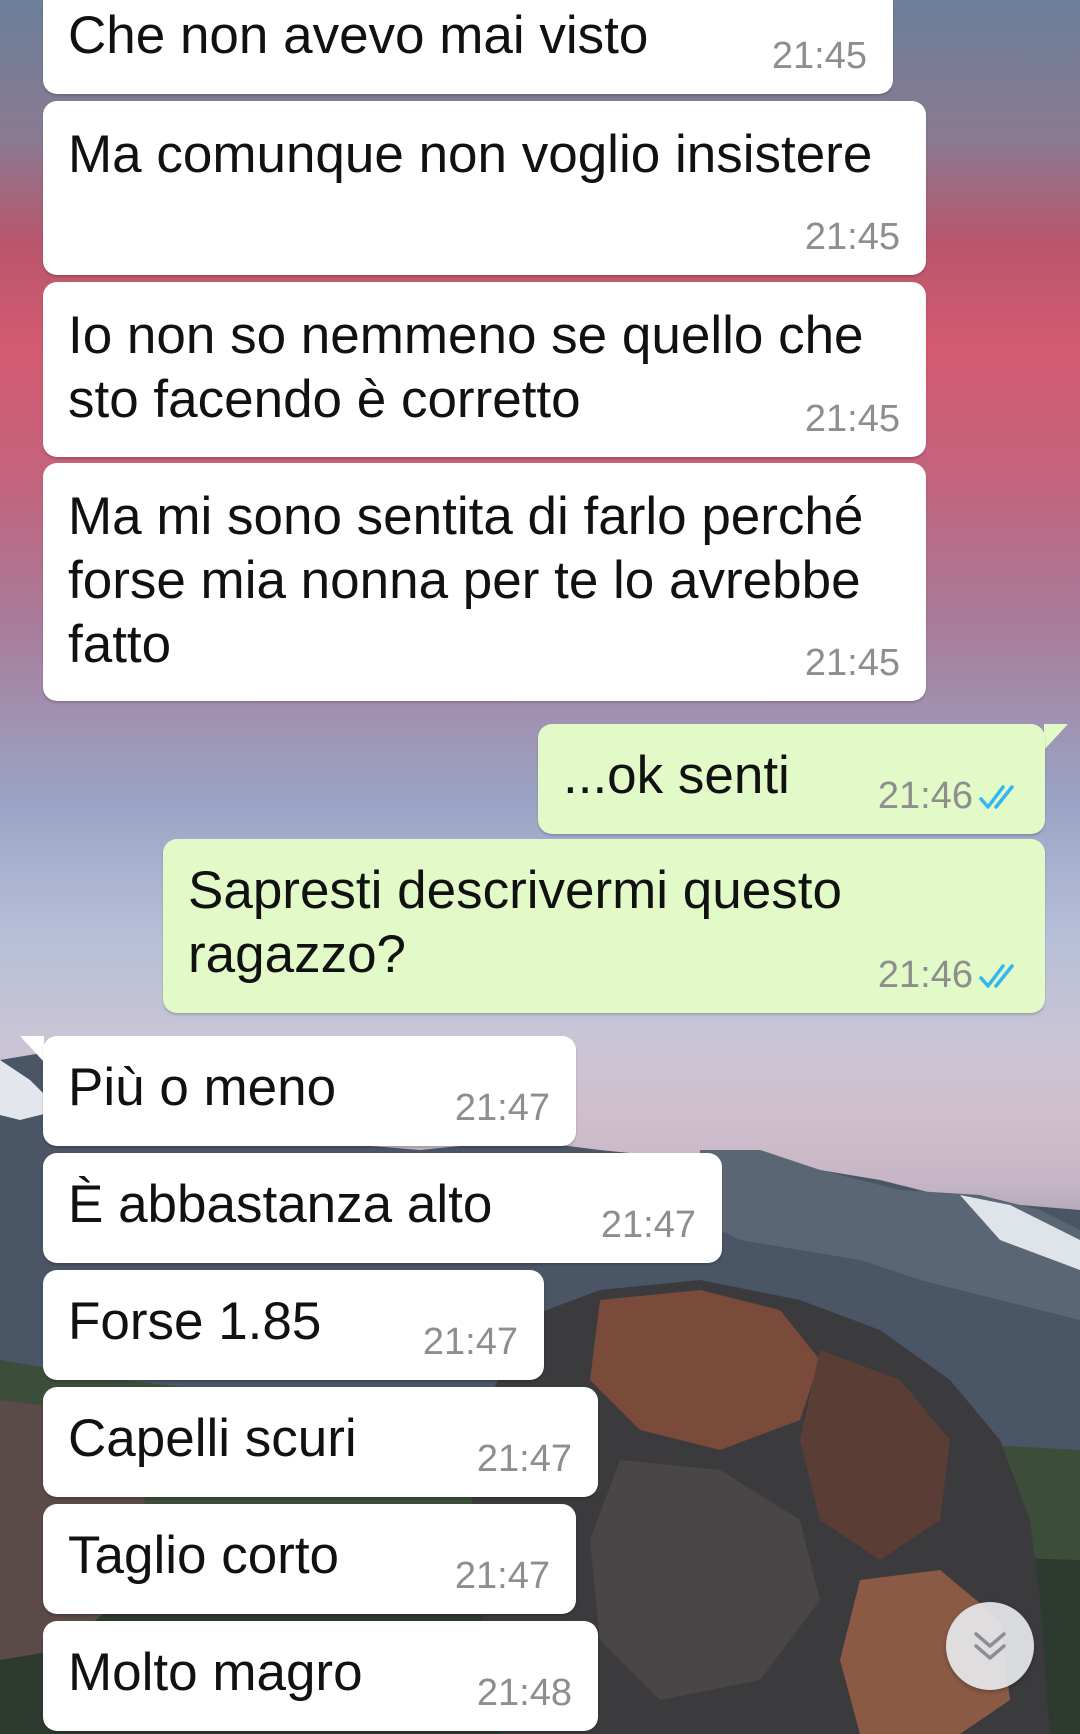  I want to click on message-bubble-incoming: Ma comunque non voglio insistere 21:45, so click(484, 188).